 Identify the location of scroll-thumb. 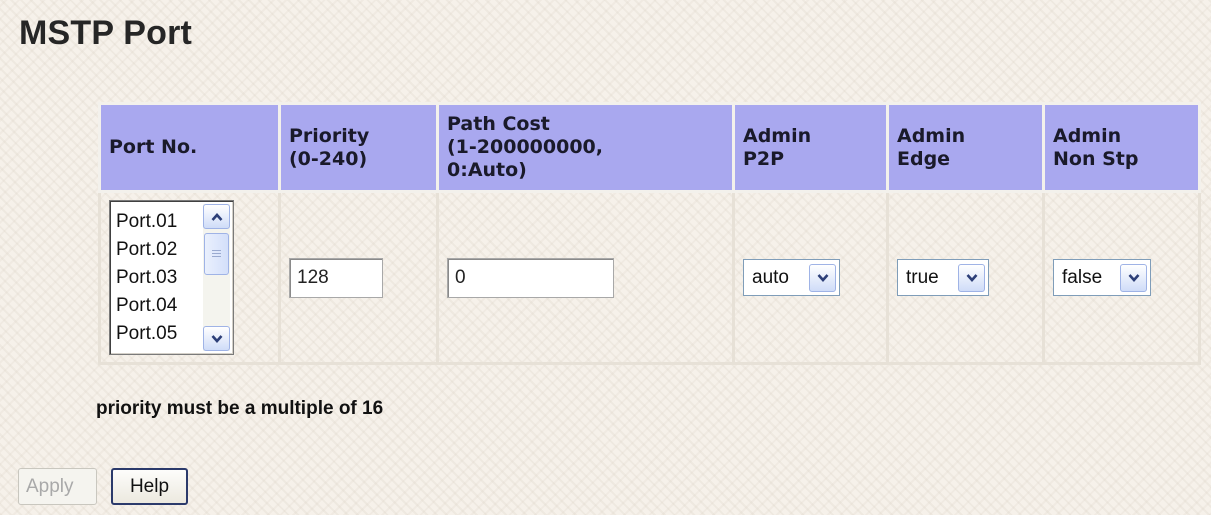
(216, 254).